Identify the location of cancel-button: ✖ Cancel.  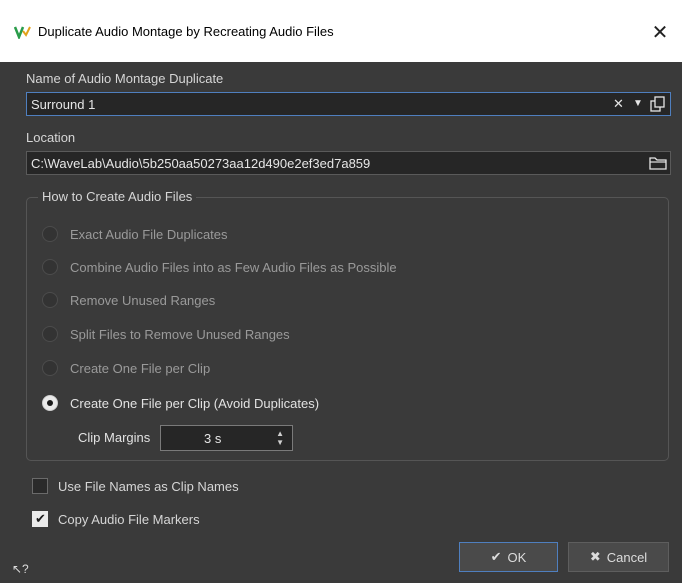
(618, 557).